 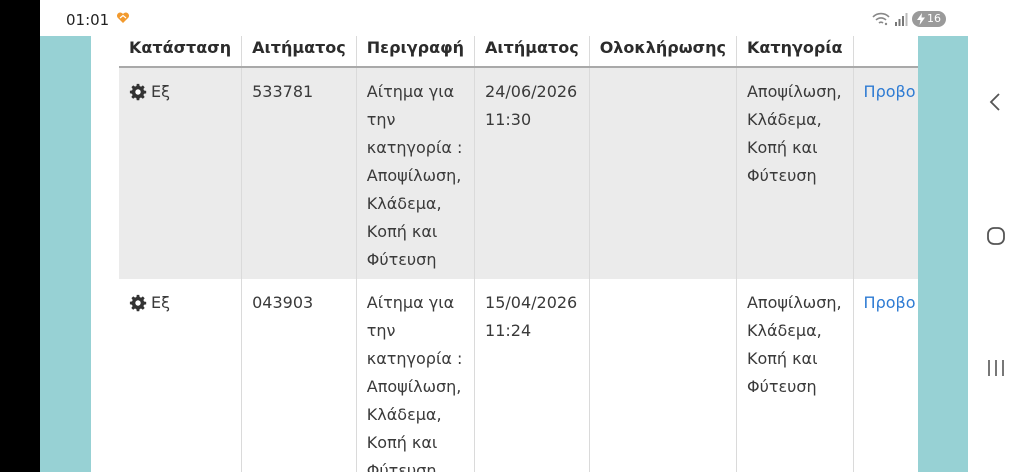 What do you see at coordinates (532, 52) in the screenshot?
I see `header-request-date: Αιτήματος` at bounding box center [532, 52].